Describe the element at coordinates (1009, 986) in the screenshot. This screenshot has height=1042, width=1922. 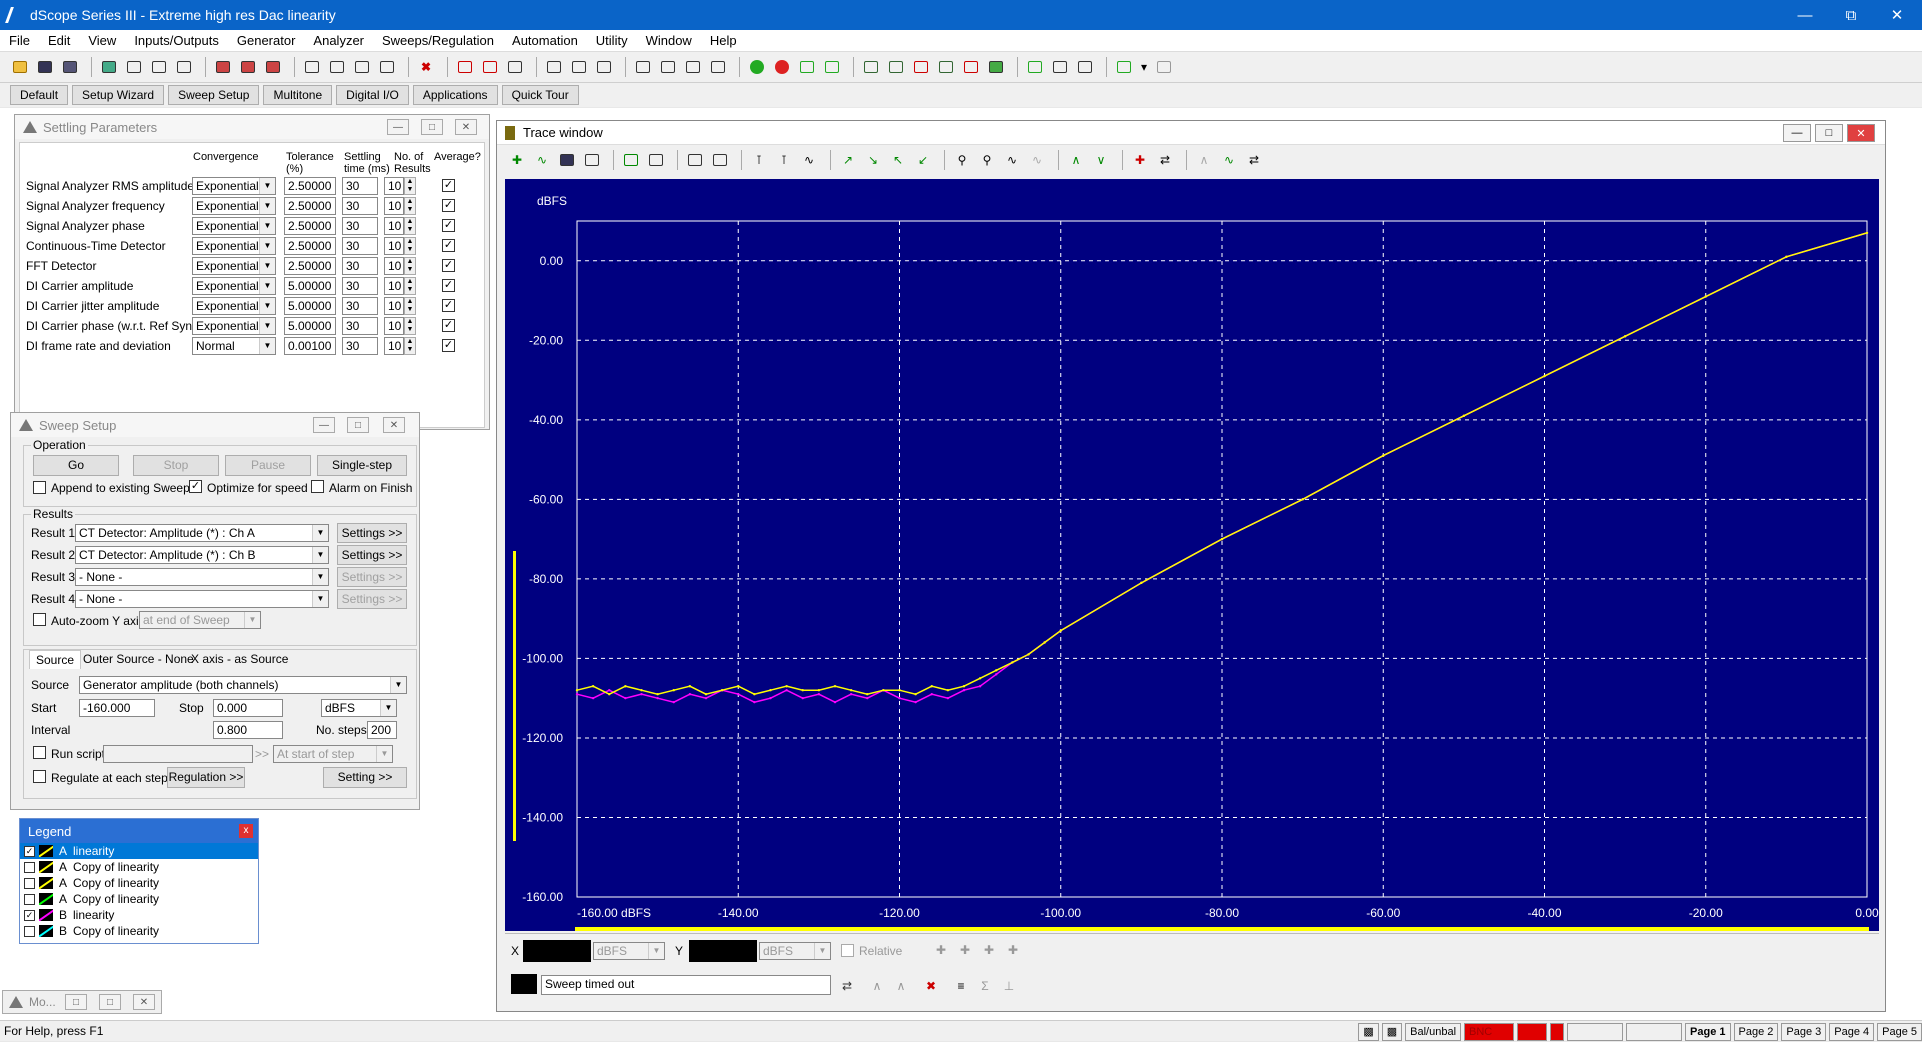
I see `histogram-icon: ⊥` at that location.